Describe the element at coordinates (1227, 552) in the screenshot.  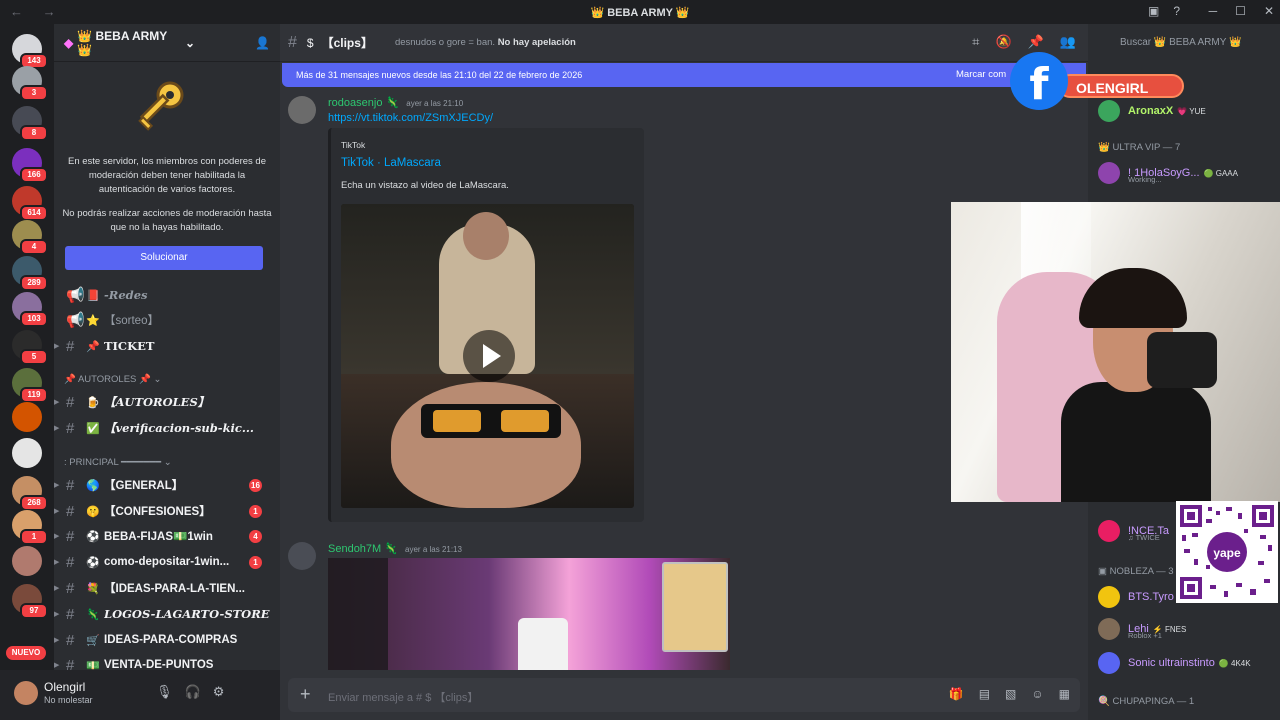
I see `qr-code: yape` at that location.